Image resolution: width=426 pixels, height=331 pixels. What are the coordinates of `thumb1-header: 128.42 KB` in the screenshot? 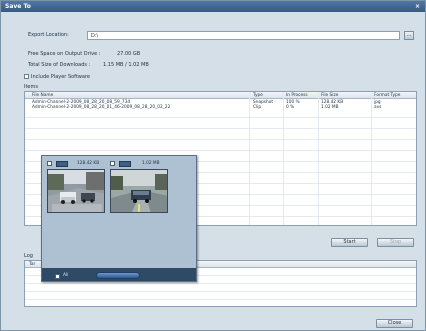 It's located at (76, 164).